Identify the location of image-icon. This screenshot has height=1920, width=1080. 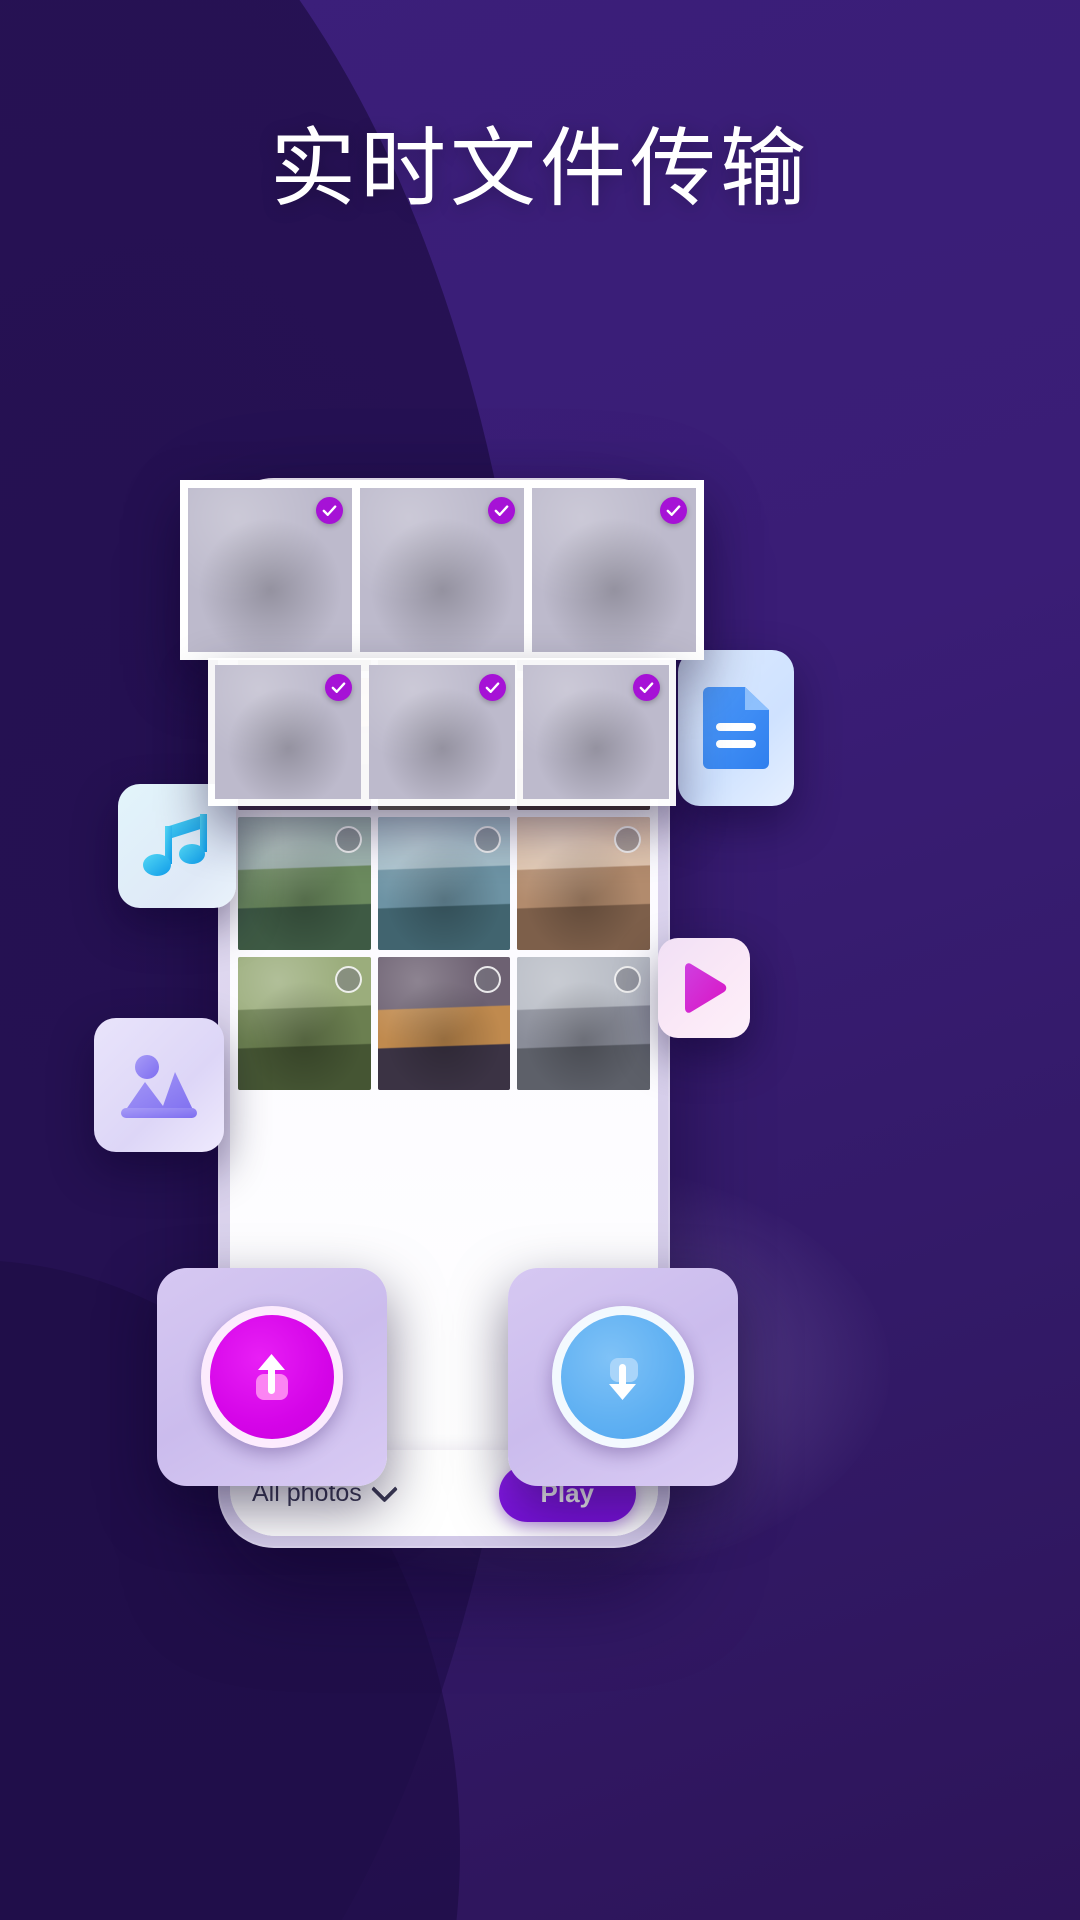
(159, 1086).